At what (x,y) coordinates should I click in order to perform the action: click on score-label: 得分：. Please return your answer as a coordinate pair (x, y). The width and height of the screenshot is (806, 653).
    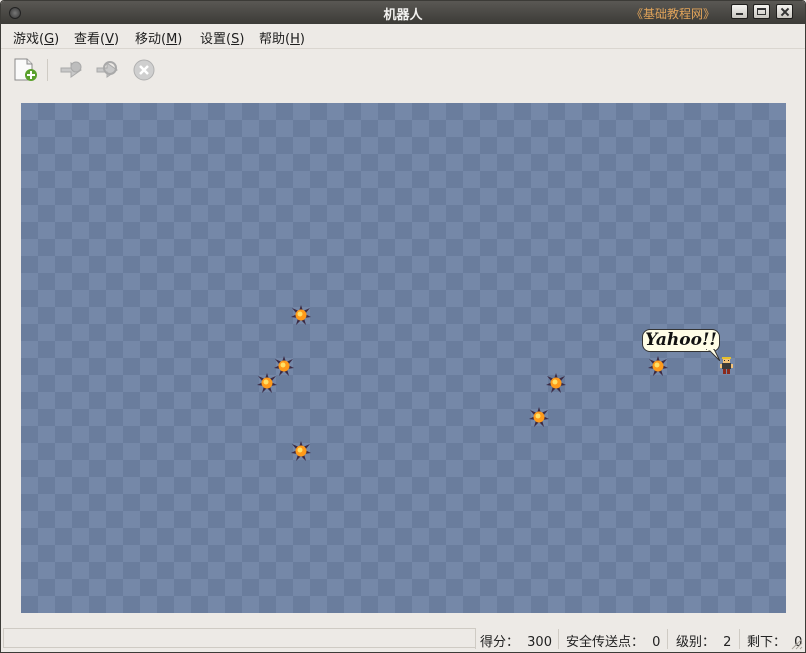
    Looking at the image, I should click on (500, 642).